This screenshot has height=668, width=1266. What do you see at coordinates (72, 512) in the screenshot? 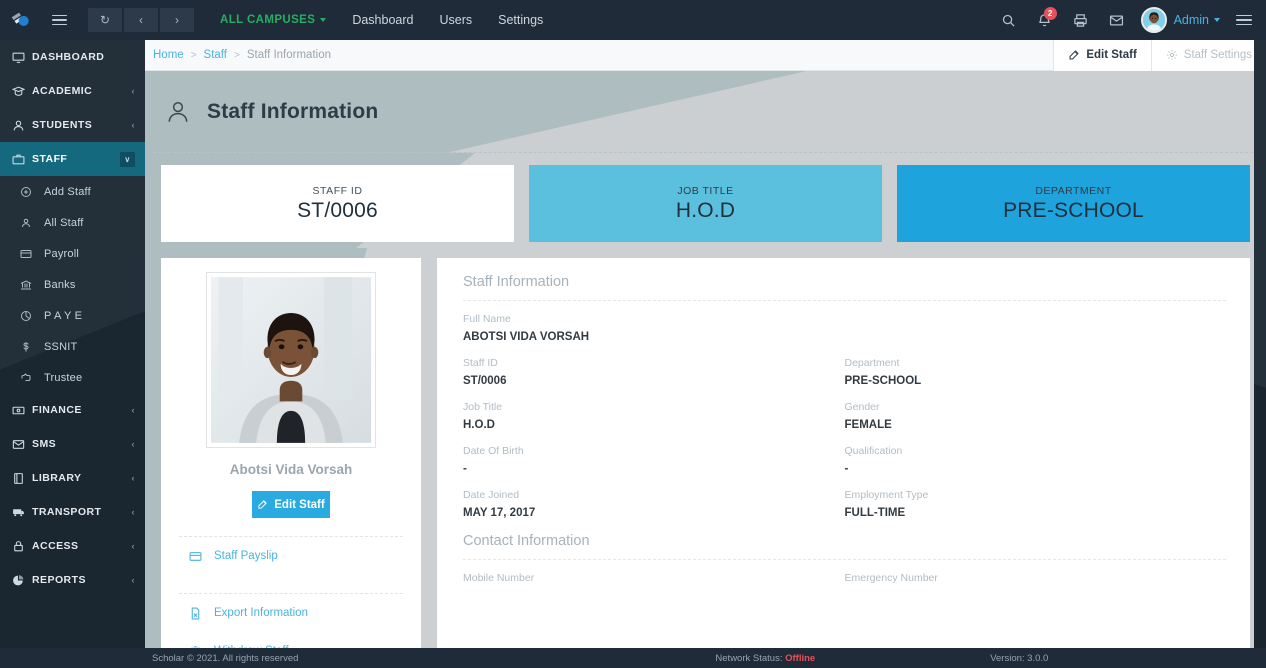
I see `sidebar-item-transport: TRANSPORT ‹` at bounding box center [72, 512].